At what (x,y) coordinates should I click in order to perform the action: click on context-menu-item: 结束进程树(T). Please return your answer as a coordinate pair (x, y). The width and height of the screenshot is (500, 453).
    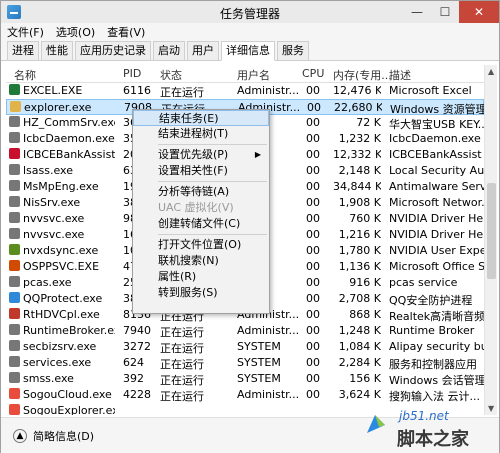
    Looking at the image, I should click on (201, 134).